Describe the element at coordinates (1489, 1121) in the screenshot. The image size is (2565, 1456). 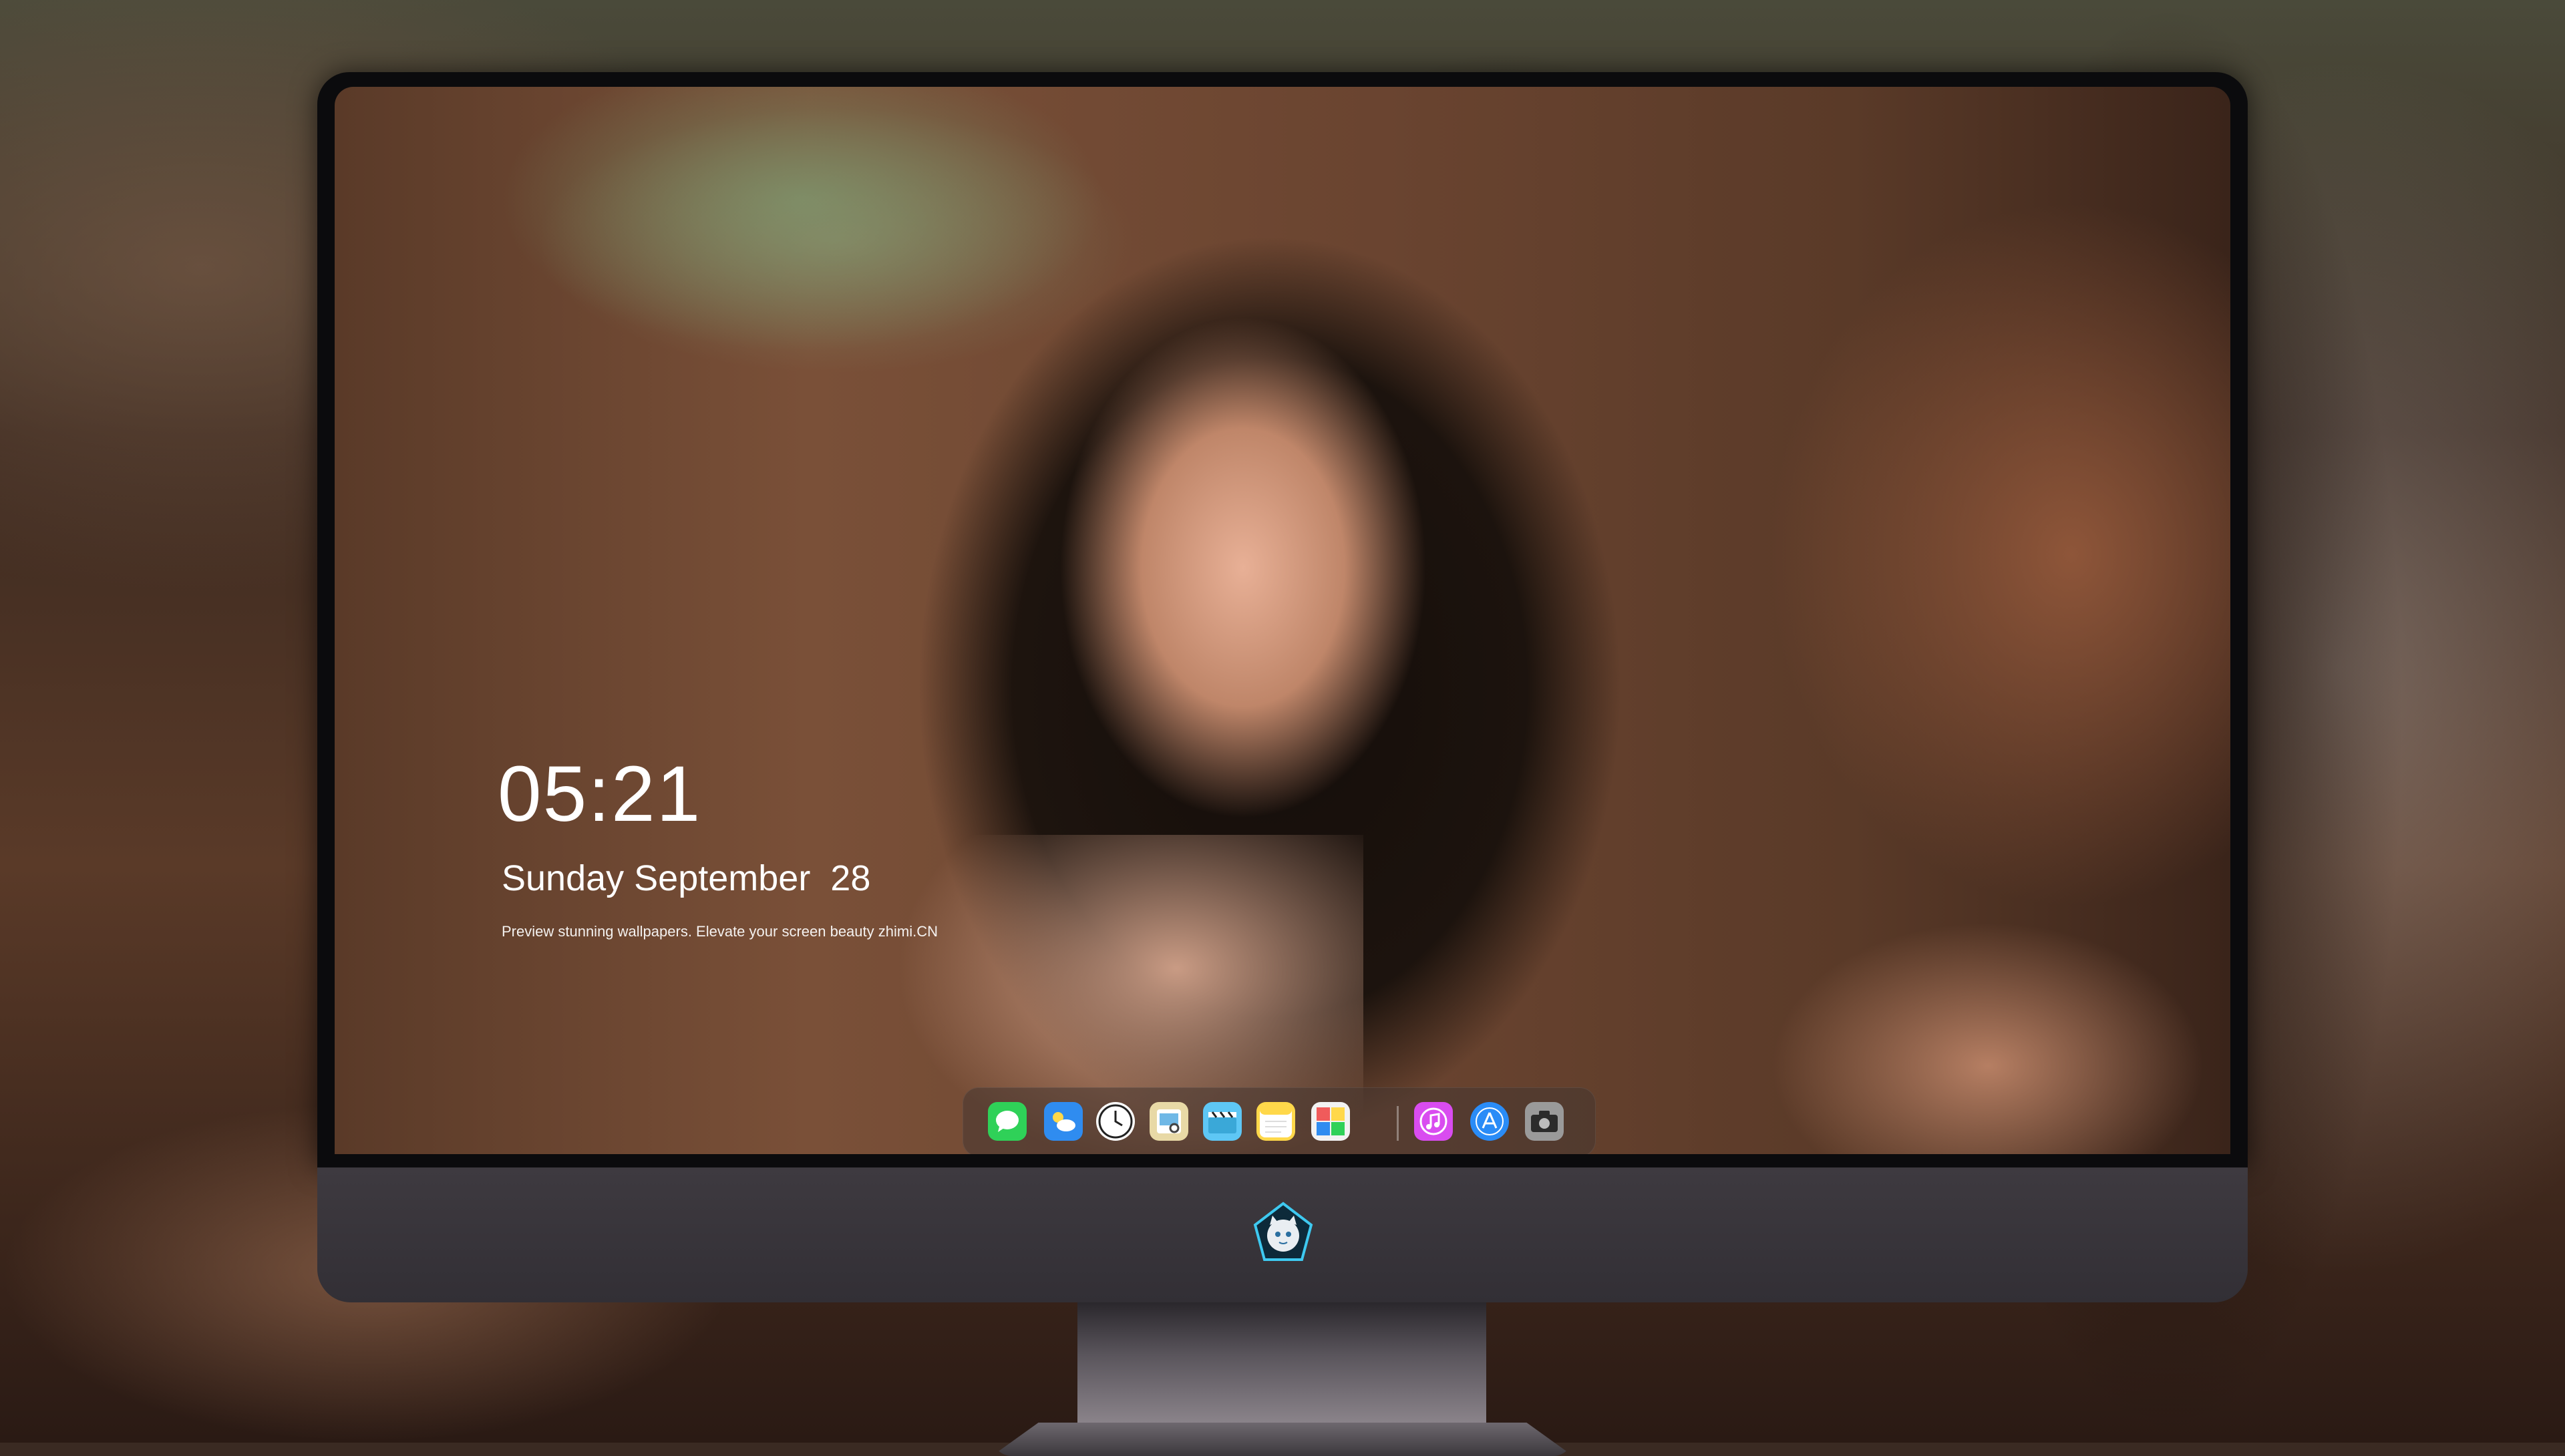
I see `app-store-icon` at that location.